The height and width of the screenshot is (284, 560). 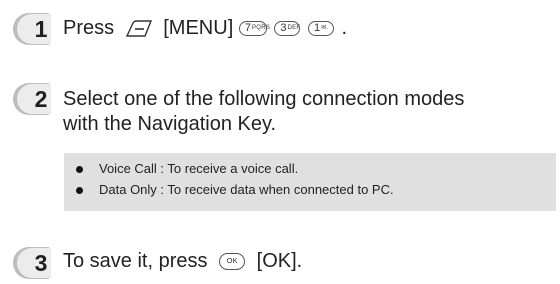 I want to click on step-number-badge: 2, so click(x=35, y=99).